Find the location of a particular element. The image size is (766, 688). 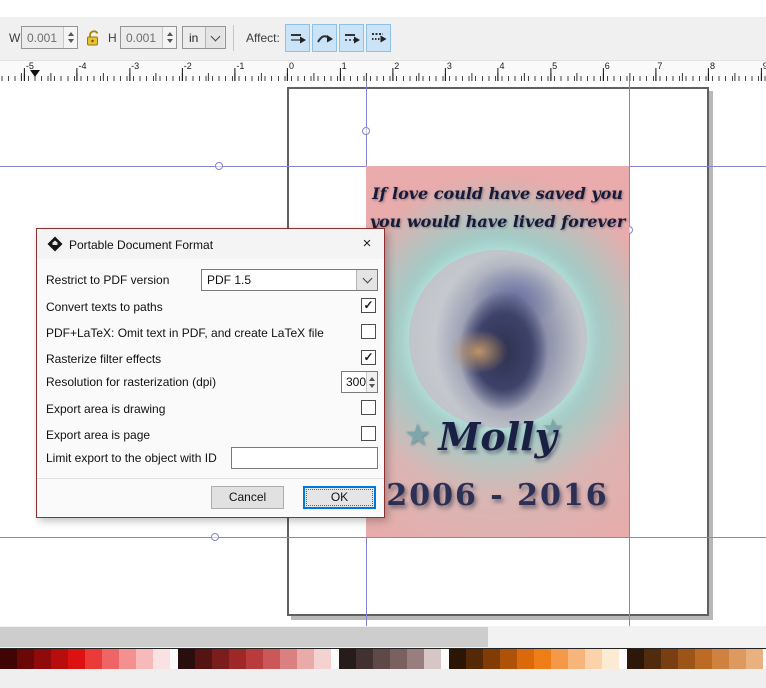

scale-stroke-arrow-icon is located at coordinates (298, 39).